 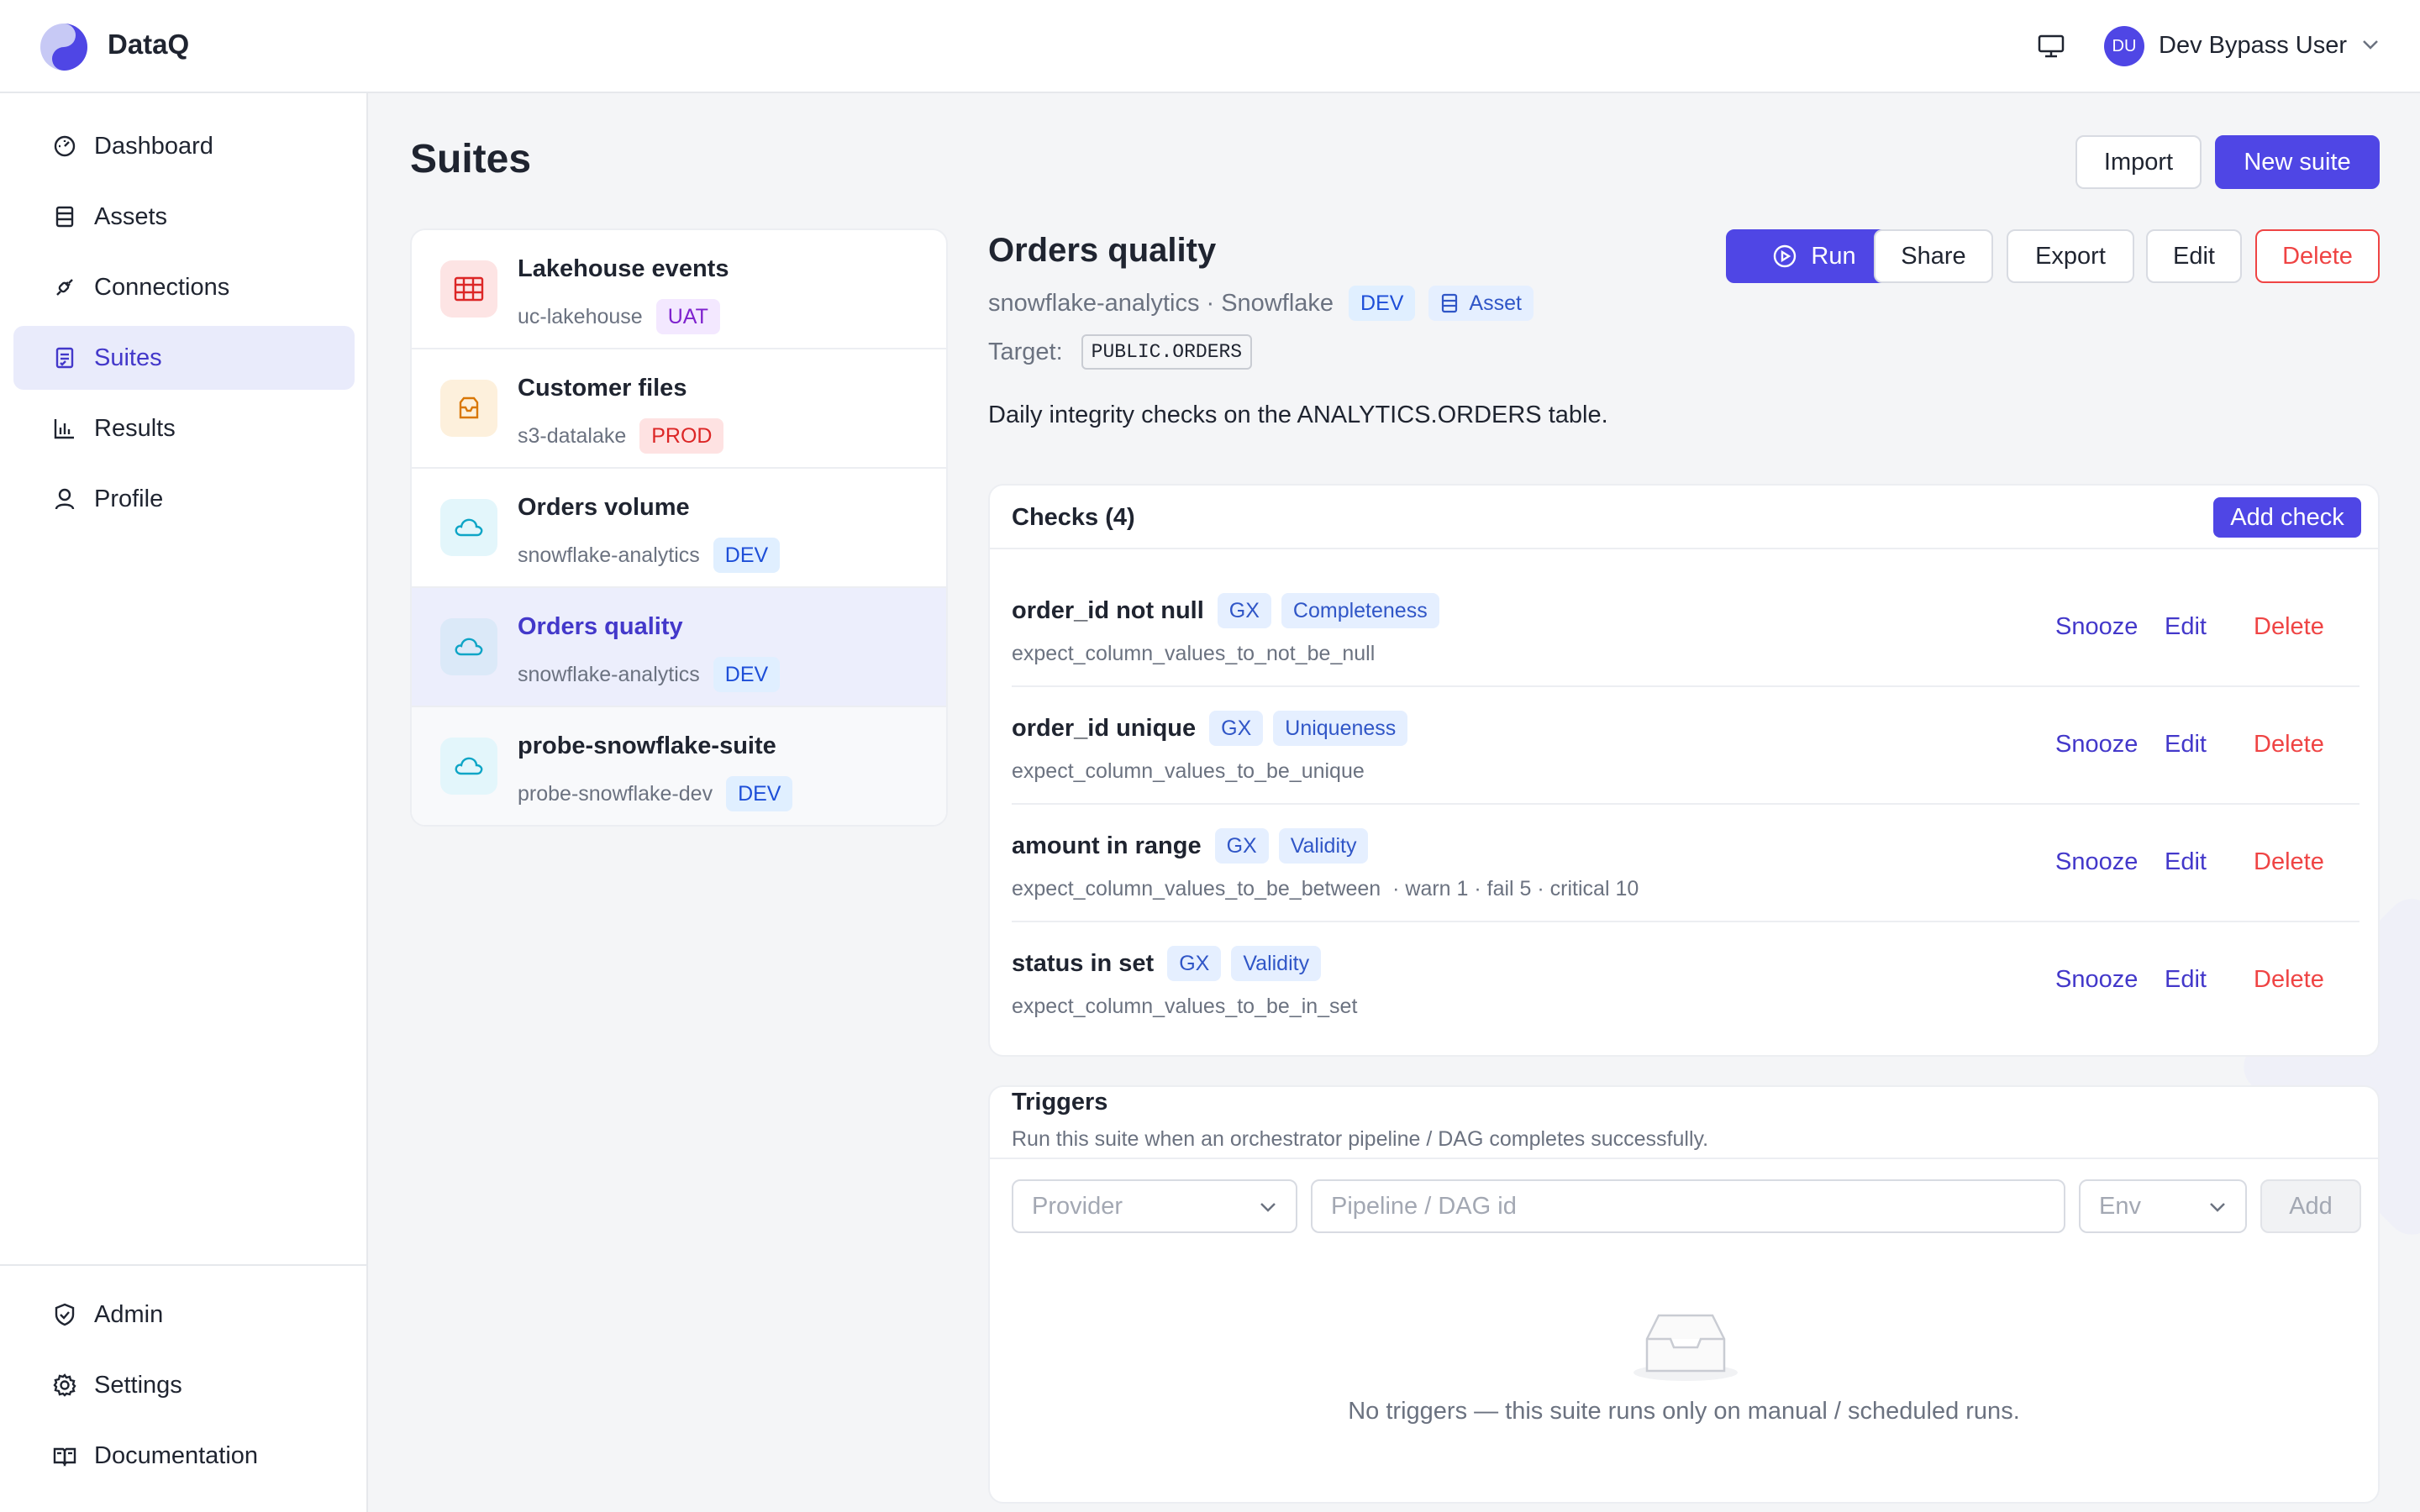 I want to click on triggers-title: Triggers, so click(x=1060, y=1102).